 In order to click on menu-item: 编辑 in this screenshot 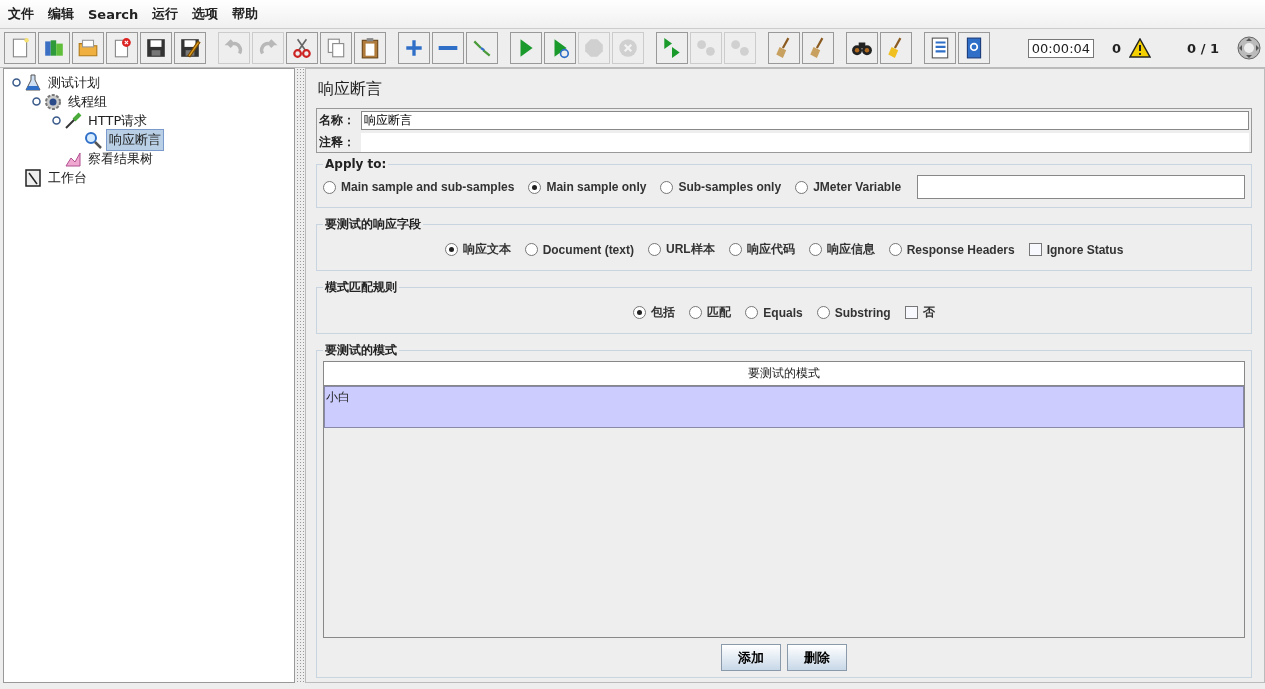, I will do `click(61, 14)`.